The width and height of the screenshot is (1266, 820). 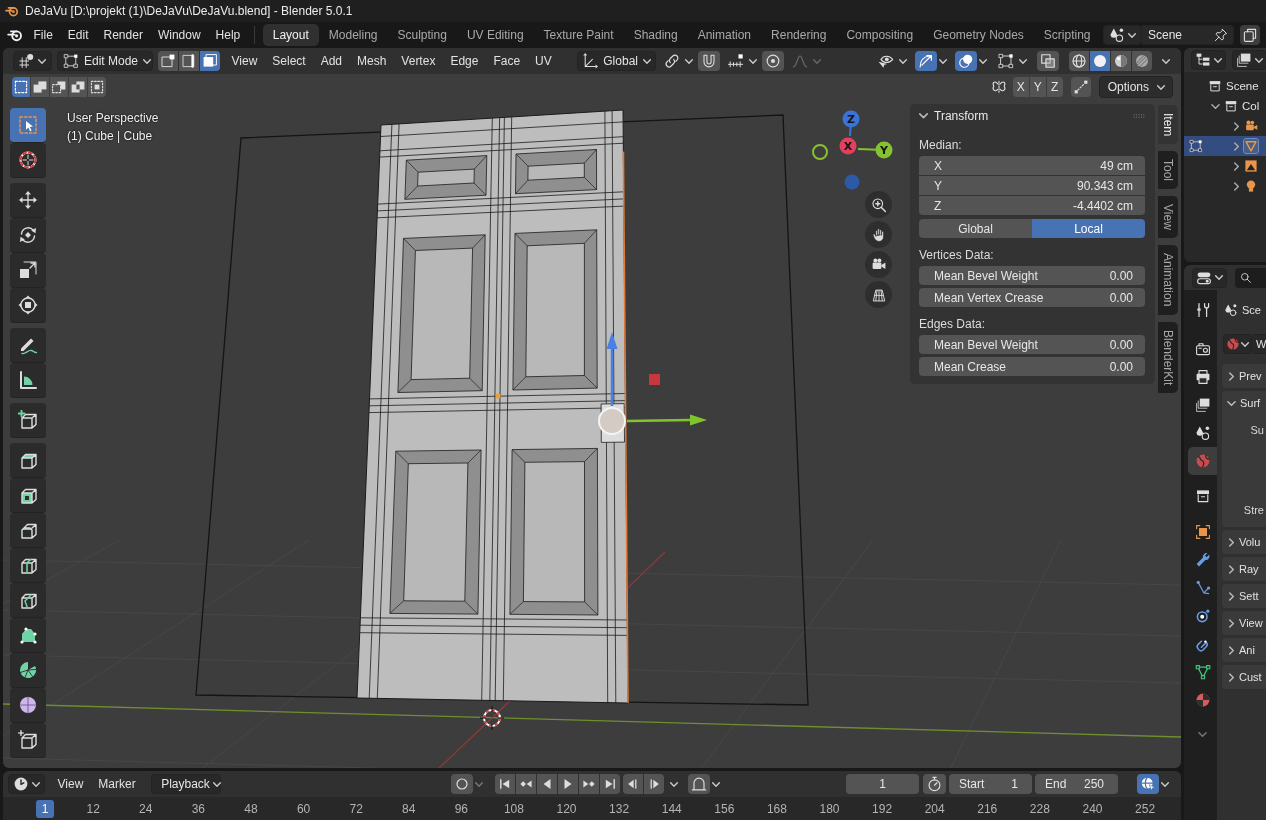 What do you see at coordinates (1054, 87) in the screenshot?
I see `mirror-axis-toggle: Z` at bounding box center [1054, 87].